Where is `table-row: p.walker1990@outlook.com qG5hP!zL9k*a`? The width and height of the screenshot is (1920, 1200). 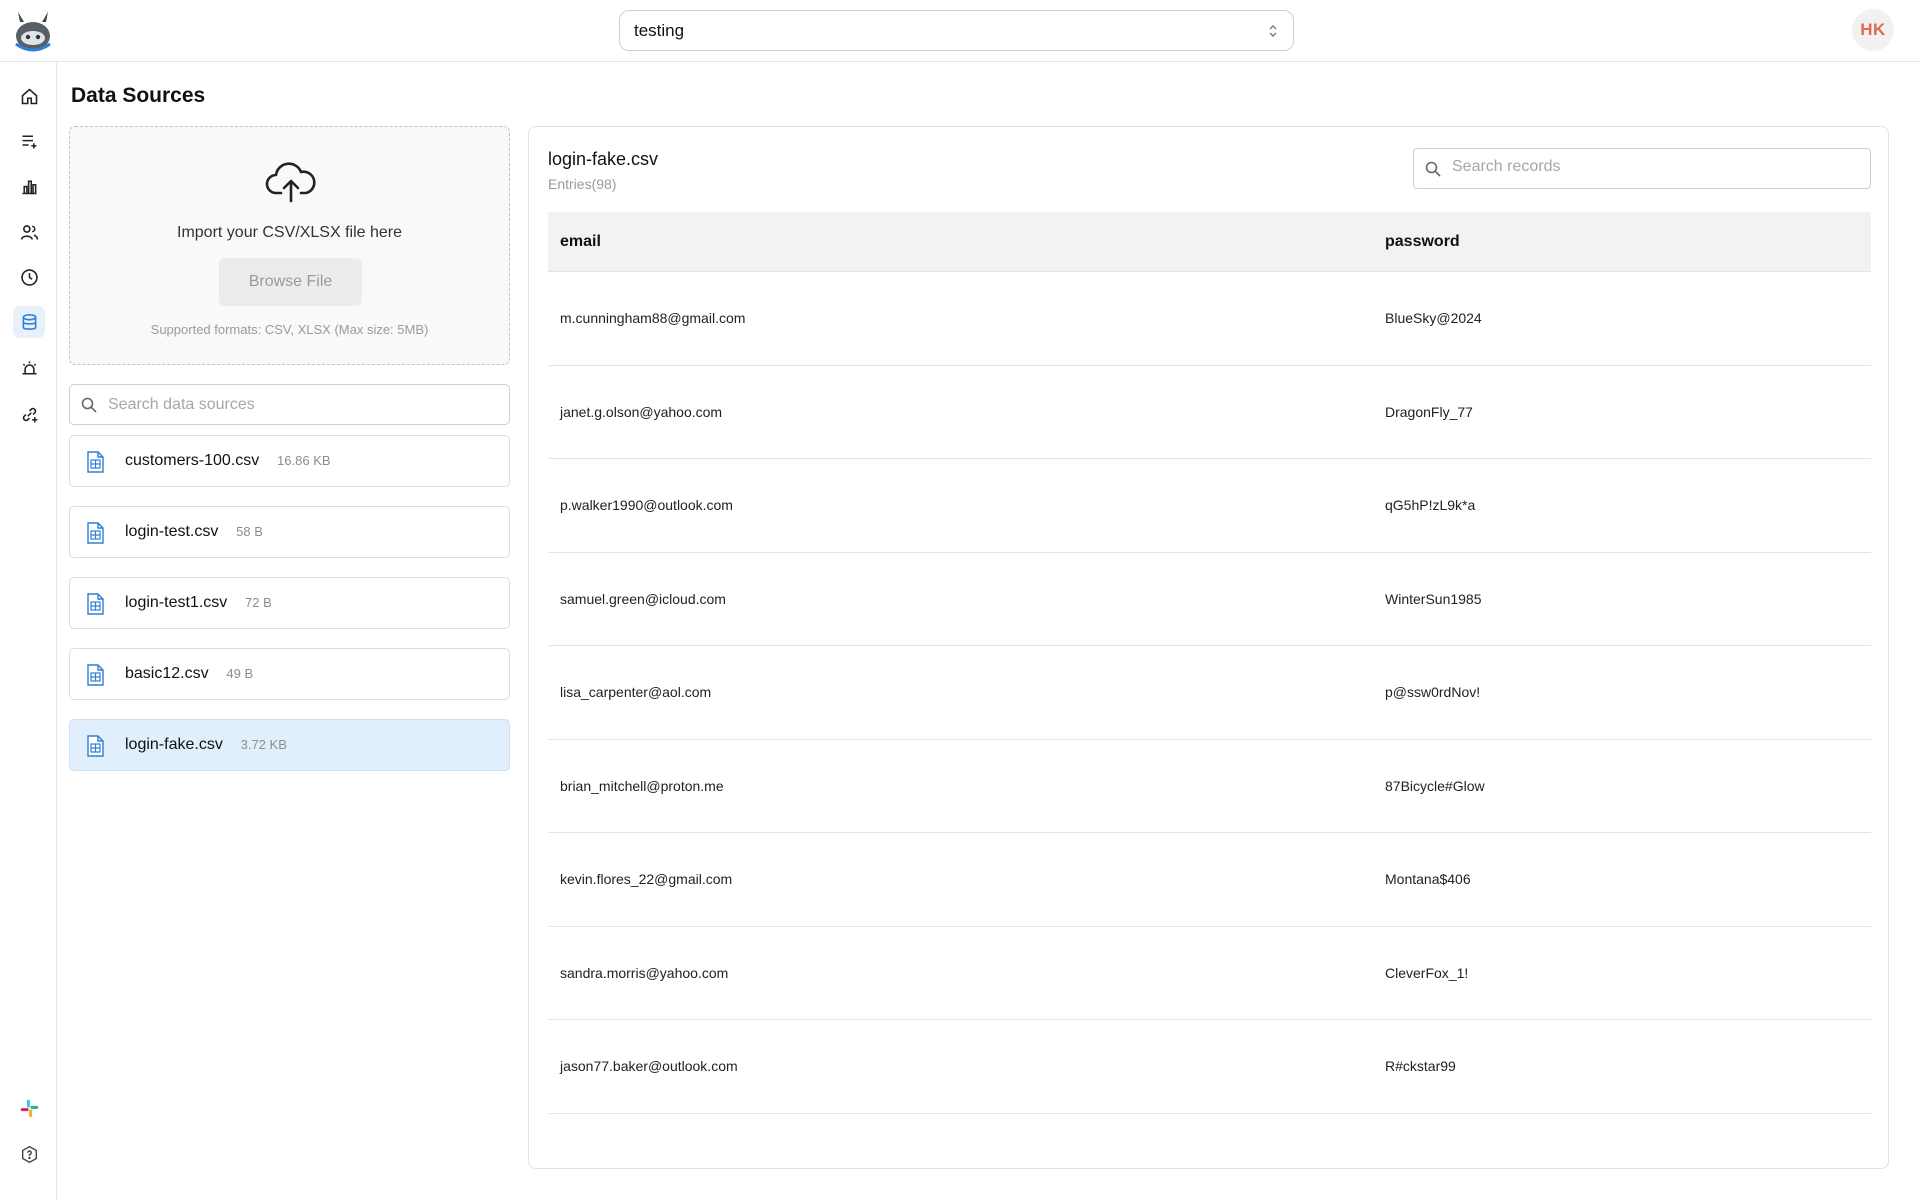 table-row: p.walker1990@outlook.com qG5hP!zL9k*a is located at coordinates (1209, 506).